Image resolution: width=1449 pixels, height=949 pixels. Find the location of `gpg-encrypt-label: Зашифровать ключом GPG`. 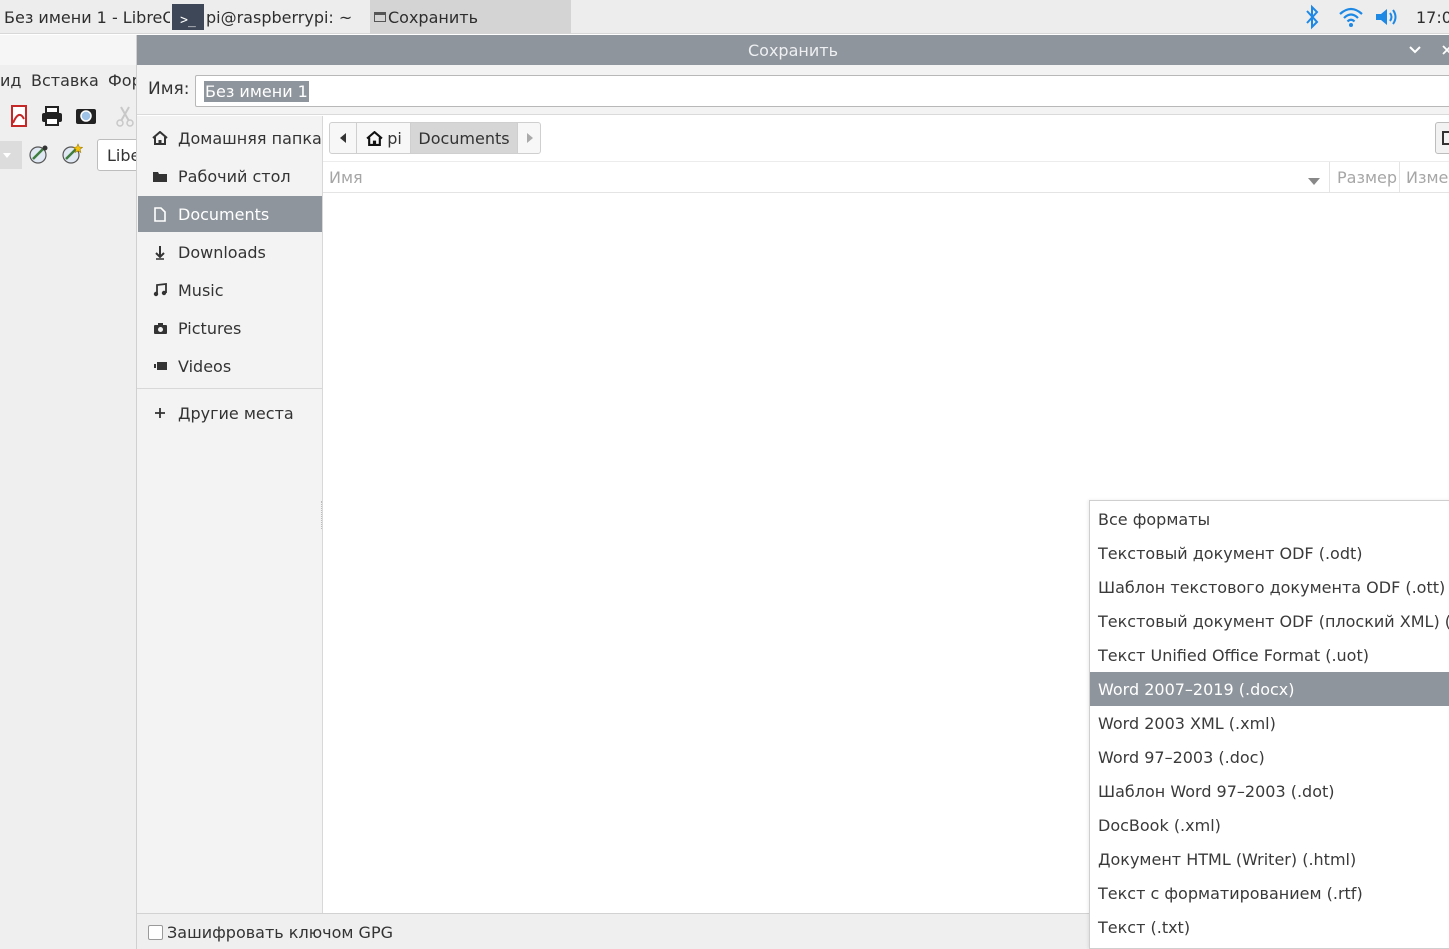

gpg-encrypt-label: Зашифровать ключом GPG is located at coordinates (280, 932).